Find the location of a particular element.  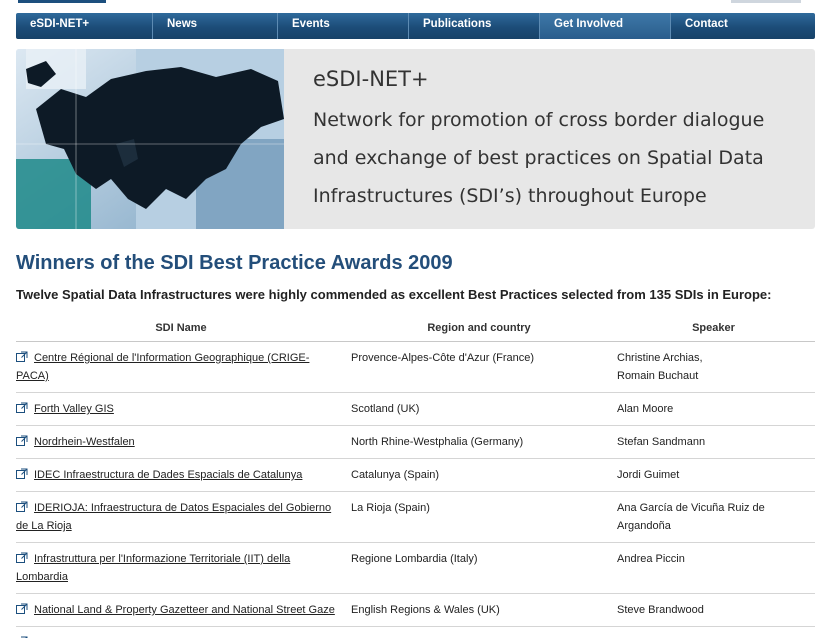

sdi-link: Nordrhein-Westfalen is located at coordinates (84, 442).